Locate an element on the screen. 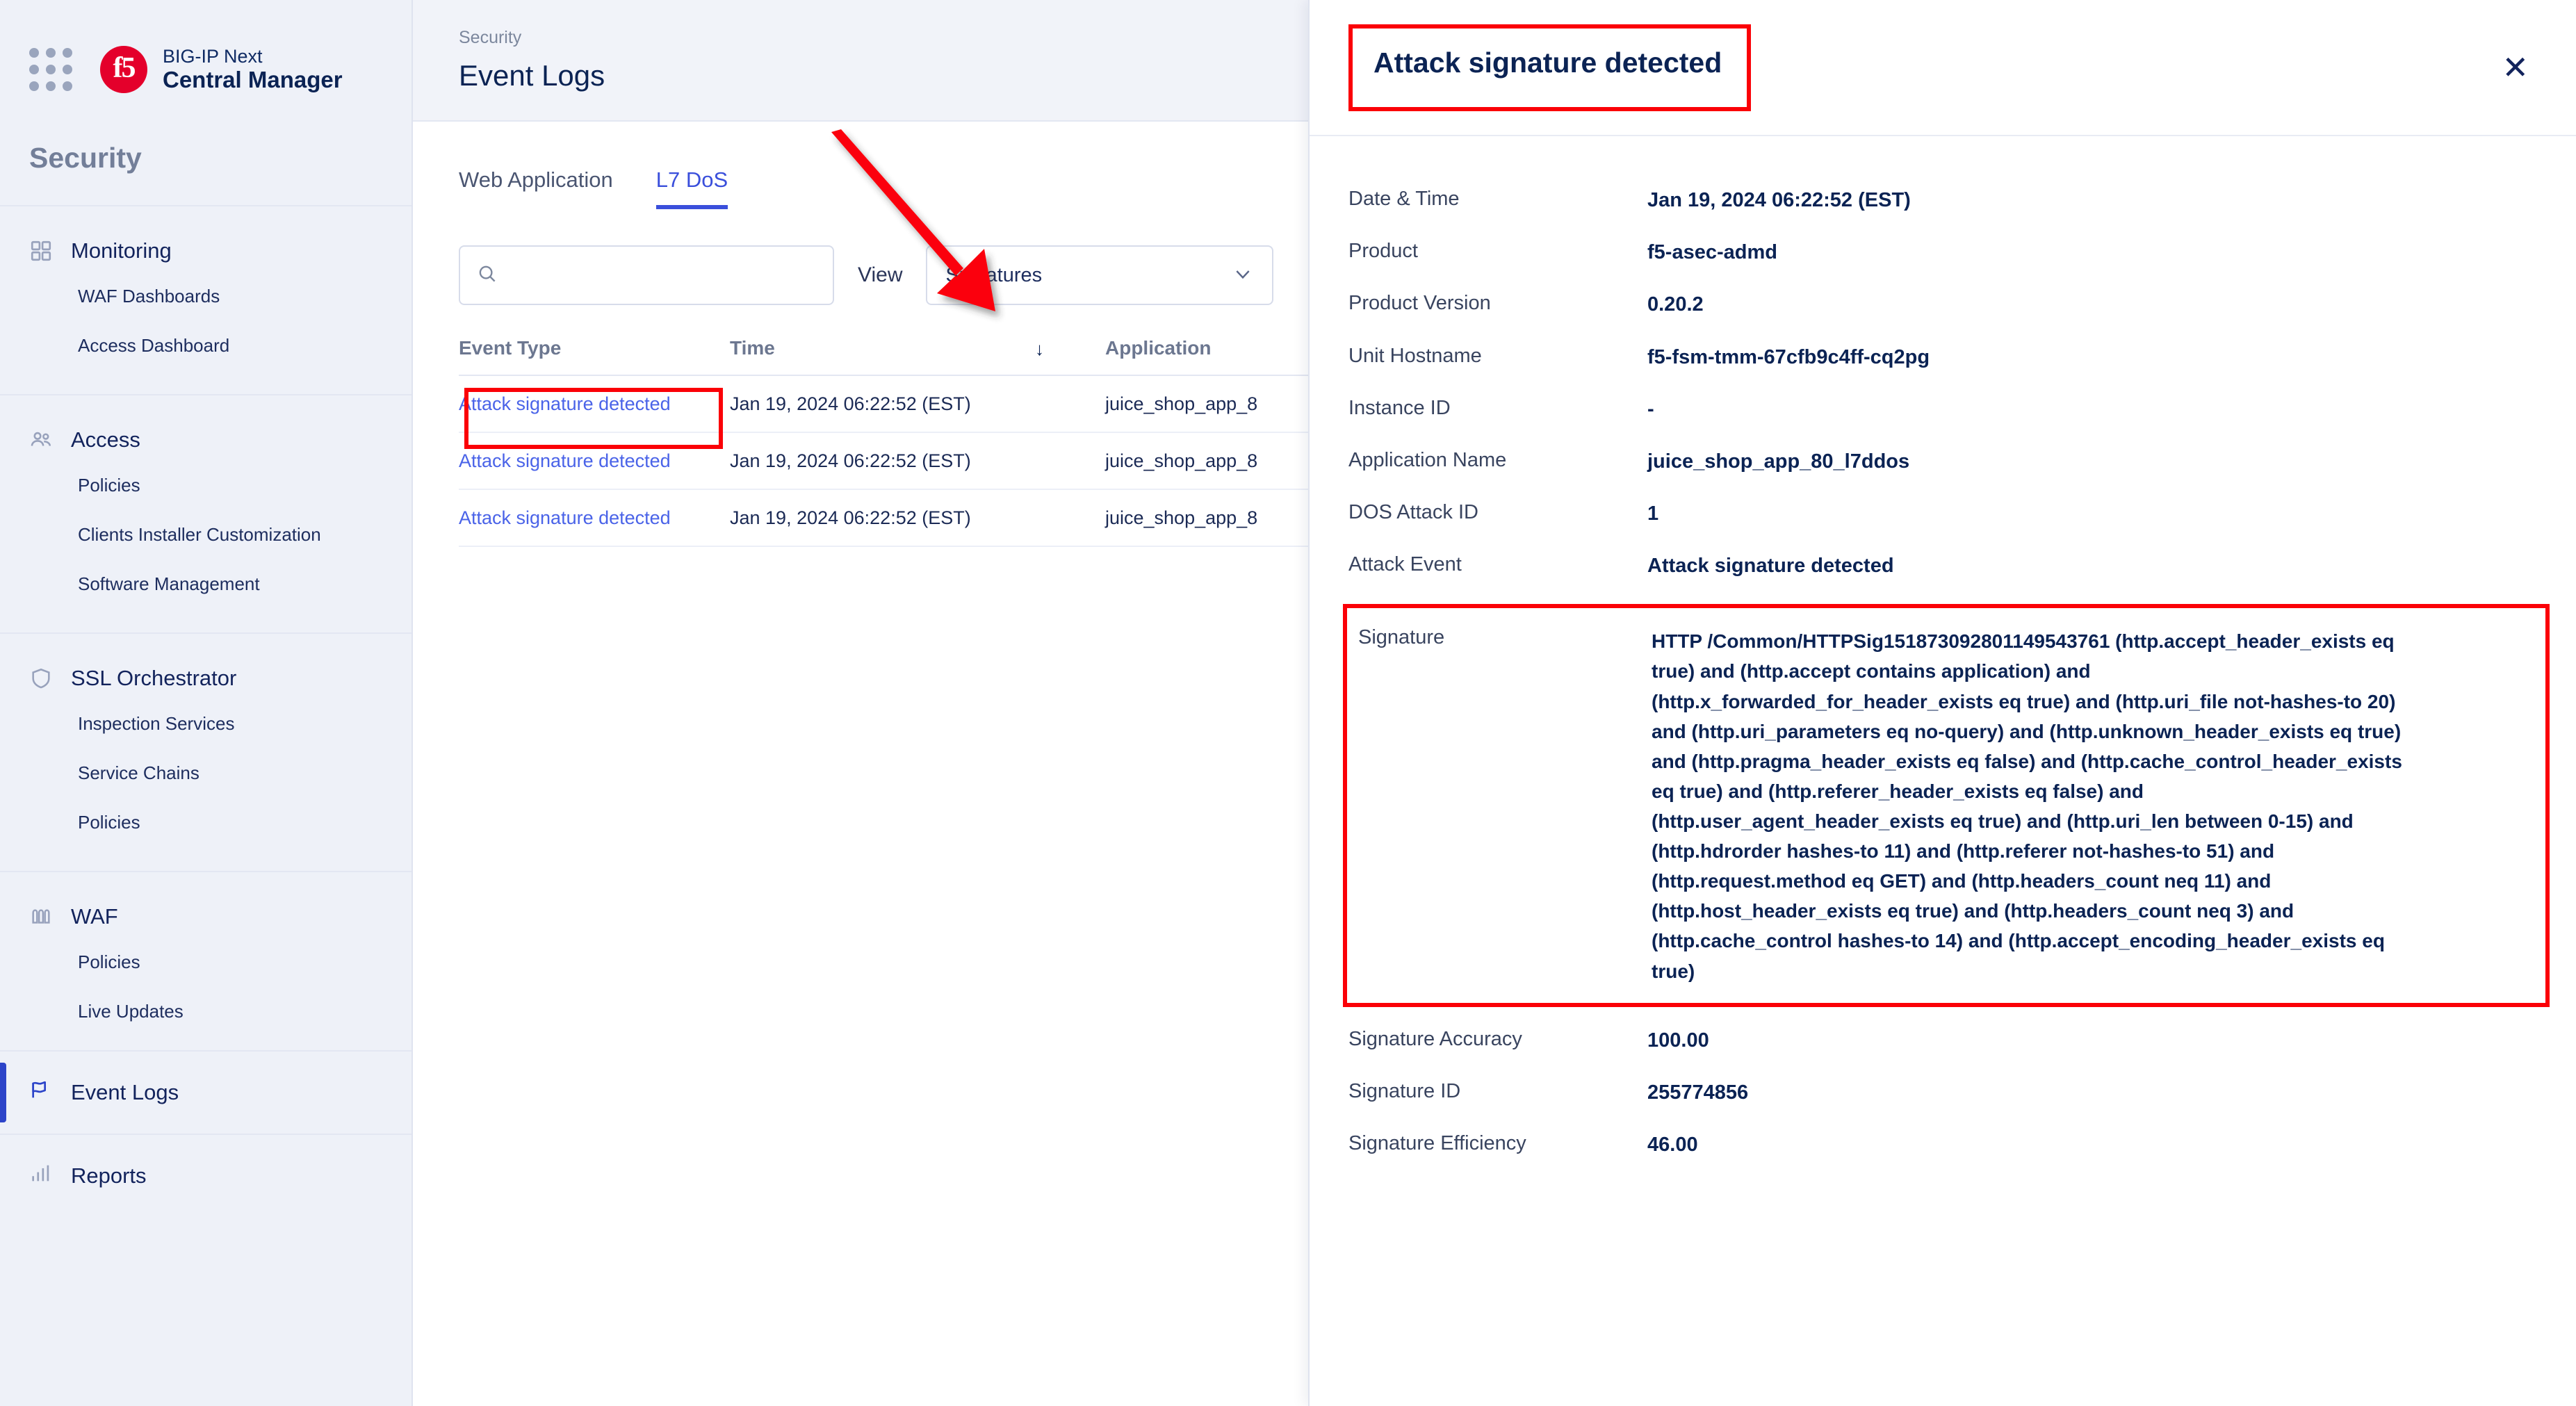 Image resolution: width=2576 pixels, height=1406 pixels. detail-field-label: Signature Efficiency is located at coordinates (1437, 1143).